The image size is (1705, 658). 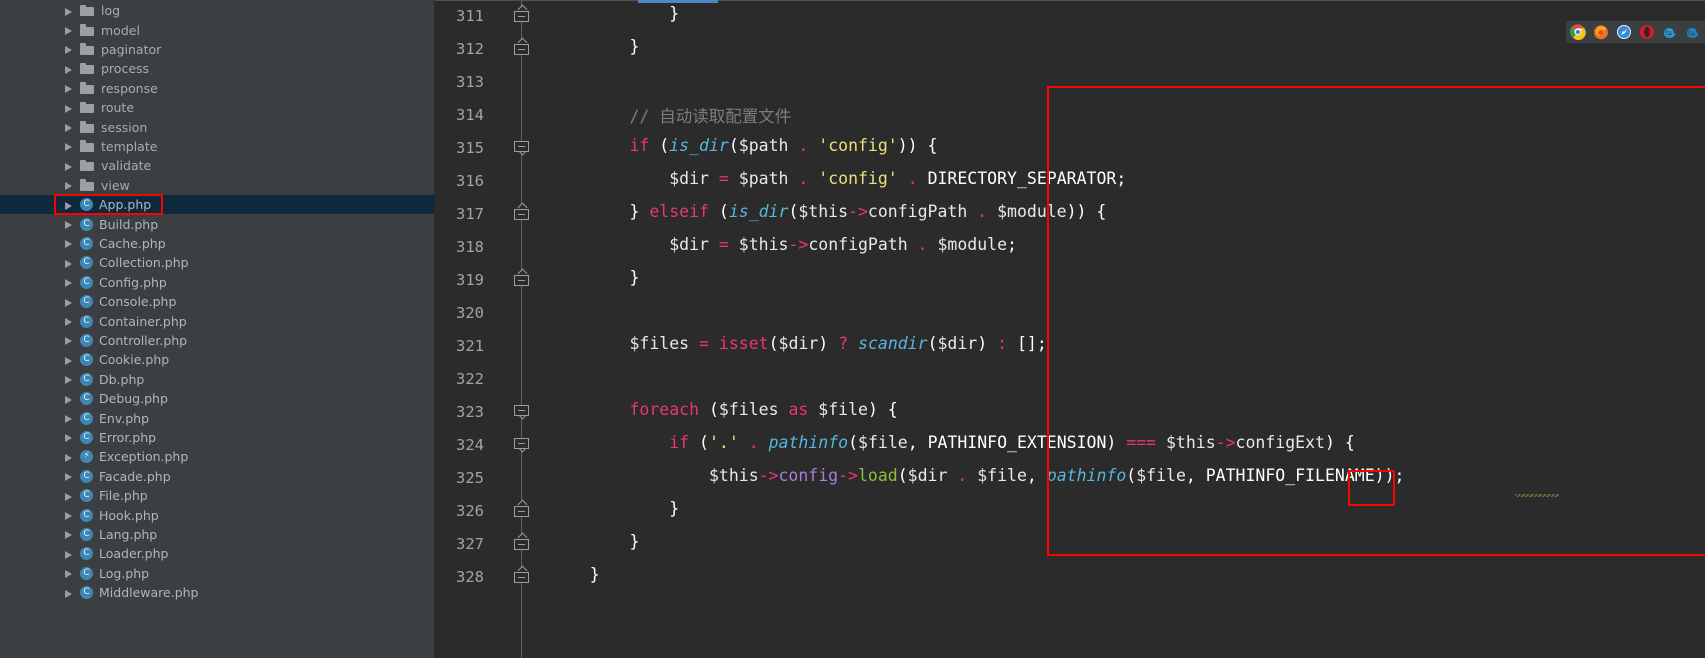 What do you see at coordinates (470, 280) in the screenshot?
I see `line-number-319: 319` at bounding box center [470, 280].